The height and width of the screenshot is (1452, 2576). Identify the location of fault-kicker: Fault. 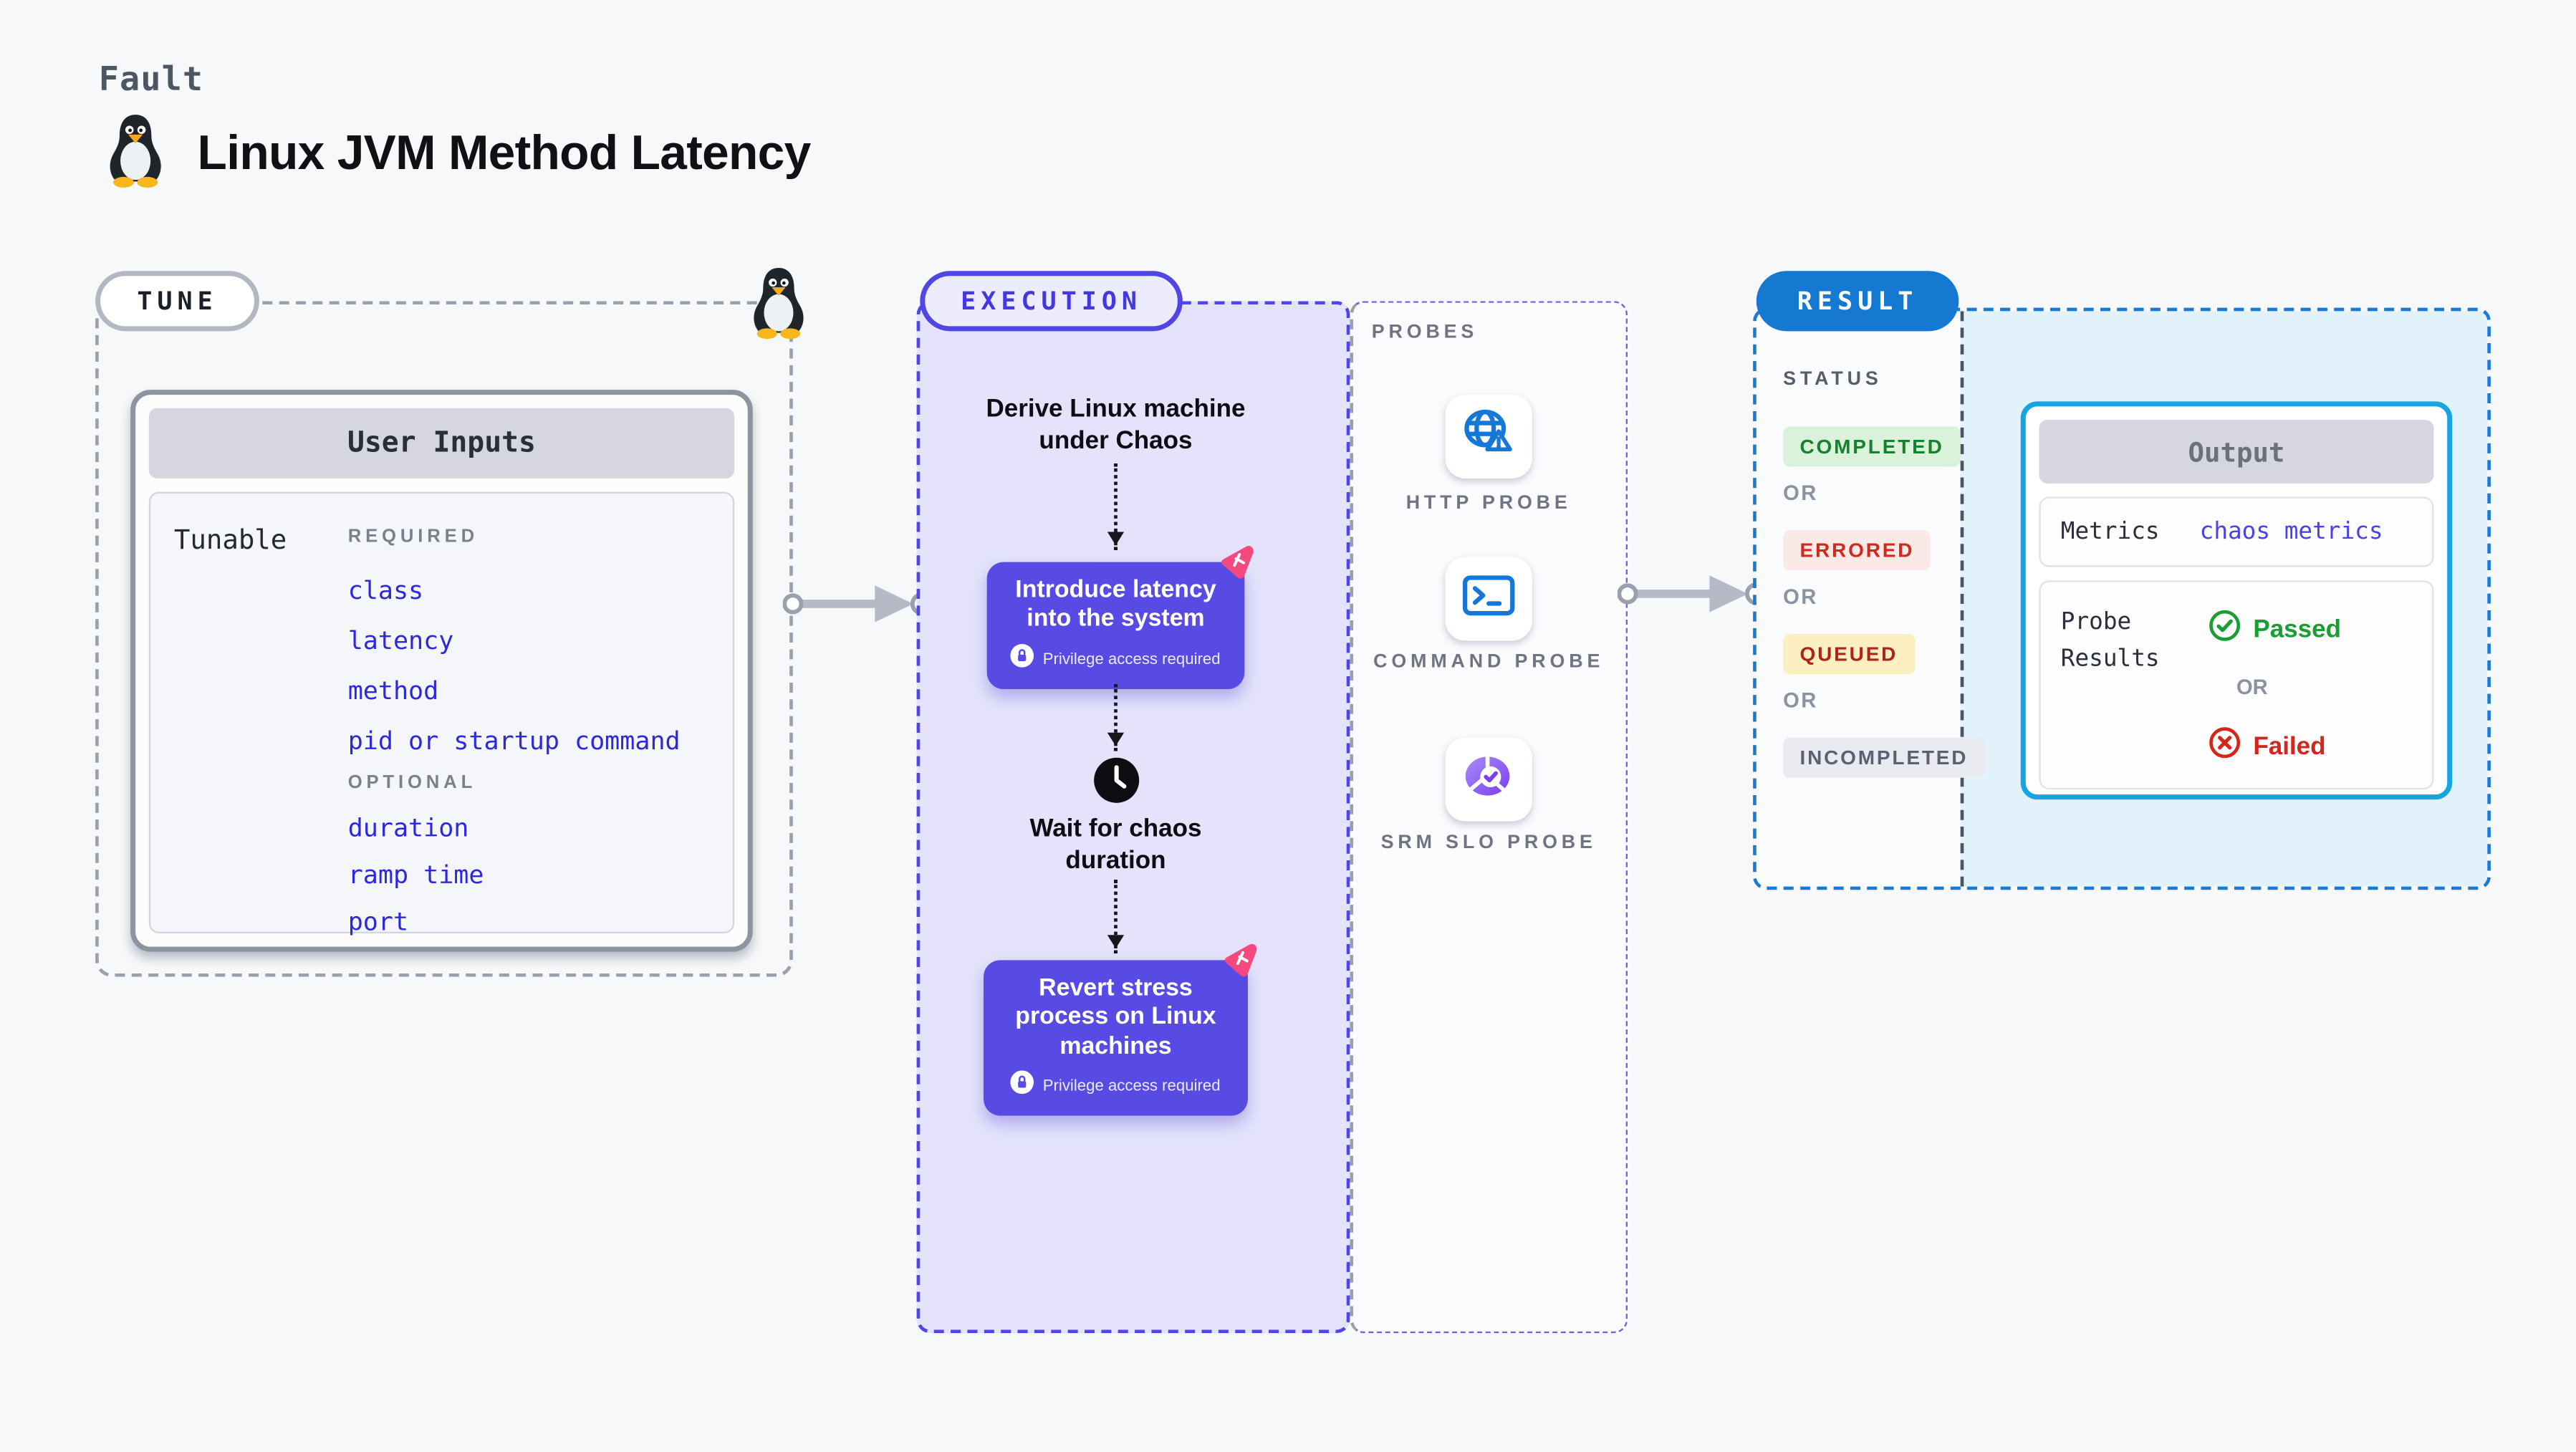
(151, 78).